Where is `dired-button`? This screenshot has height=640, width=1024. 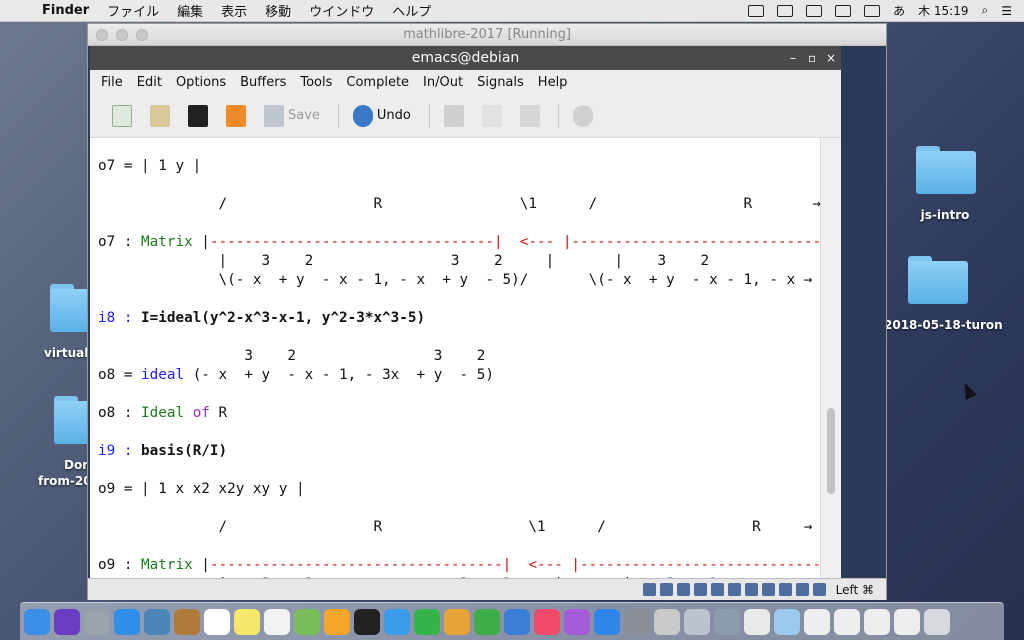 dired-button is located at coordinates (198, 116).